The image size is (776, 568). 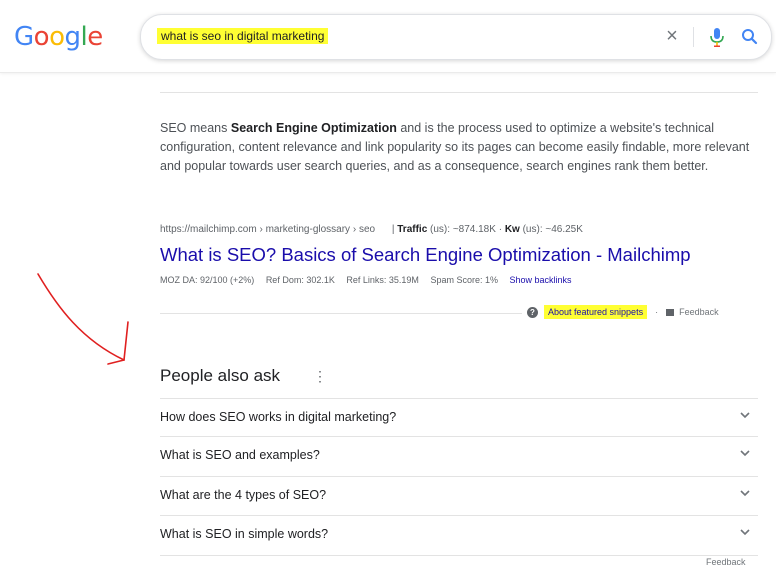 I want to click on traffic-value: (us): ~874.18K ·, so click(x=466, y=229).